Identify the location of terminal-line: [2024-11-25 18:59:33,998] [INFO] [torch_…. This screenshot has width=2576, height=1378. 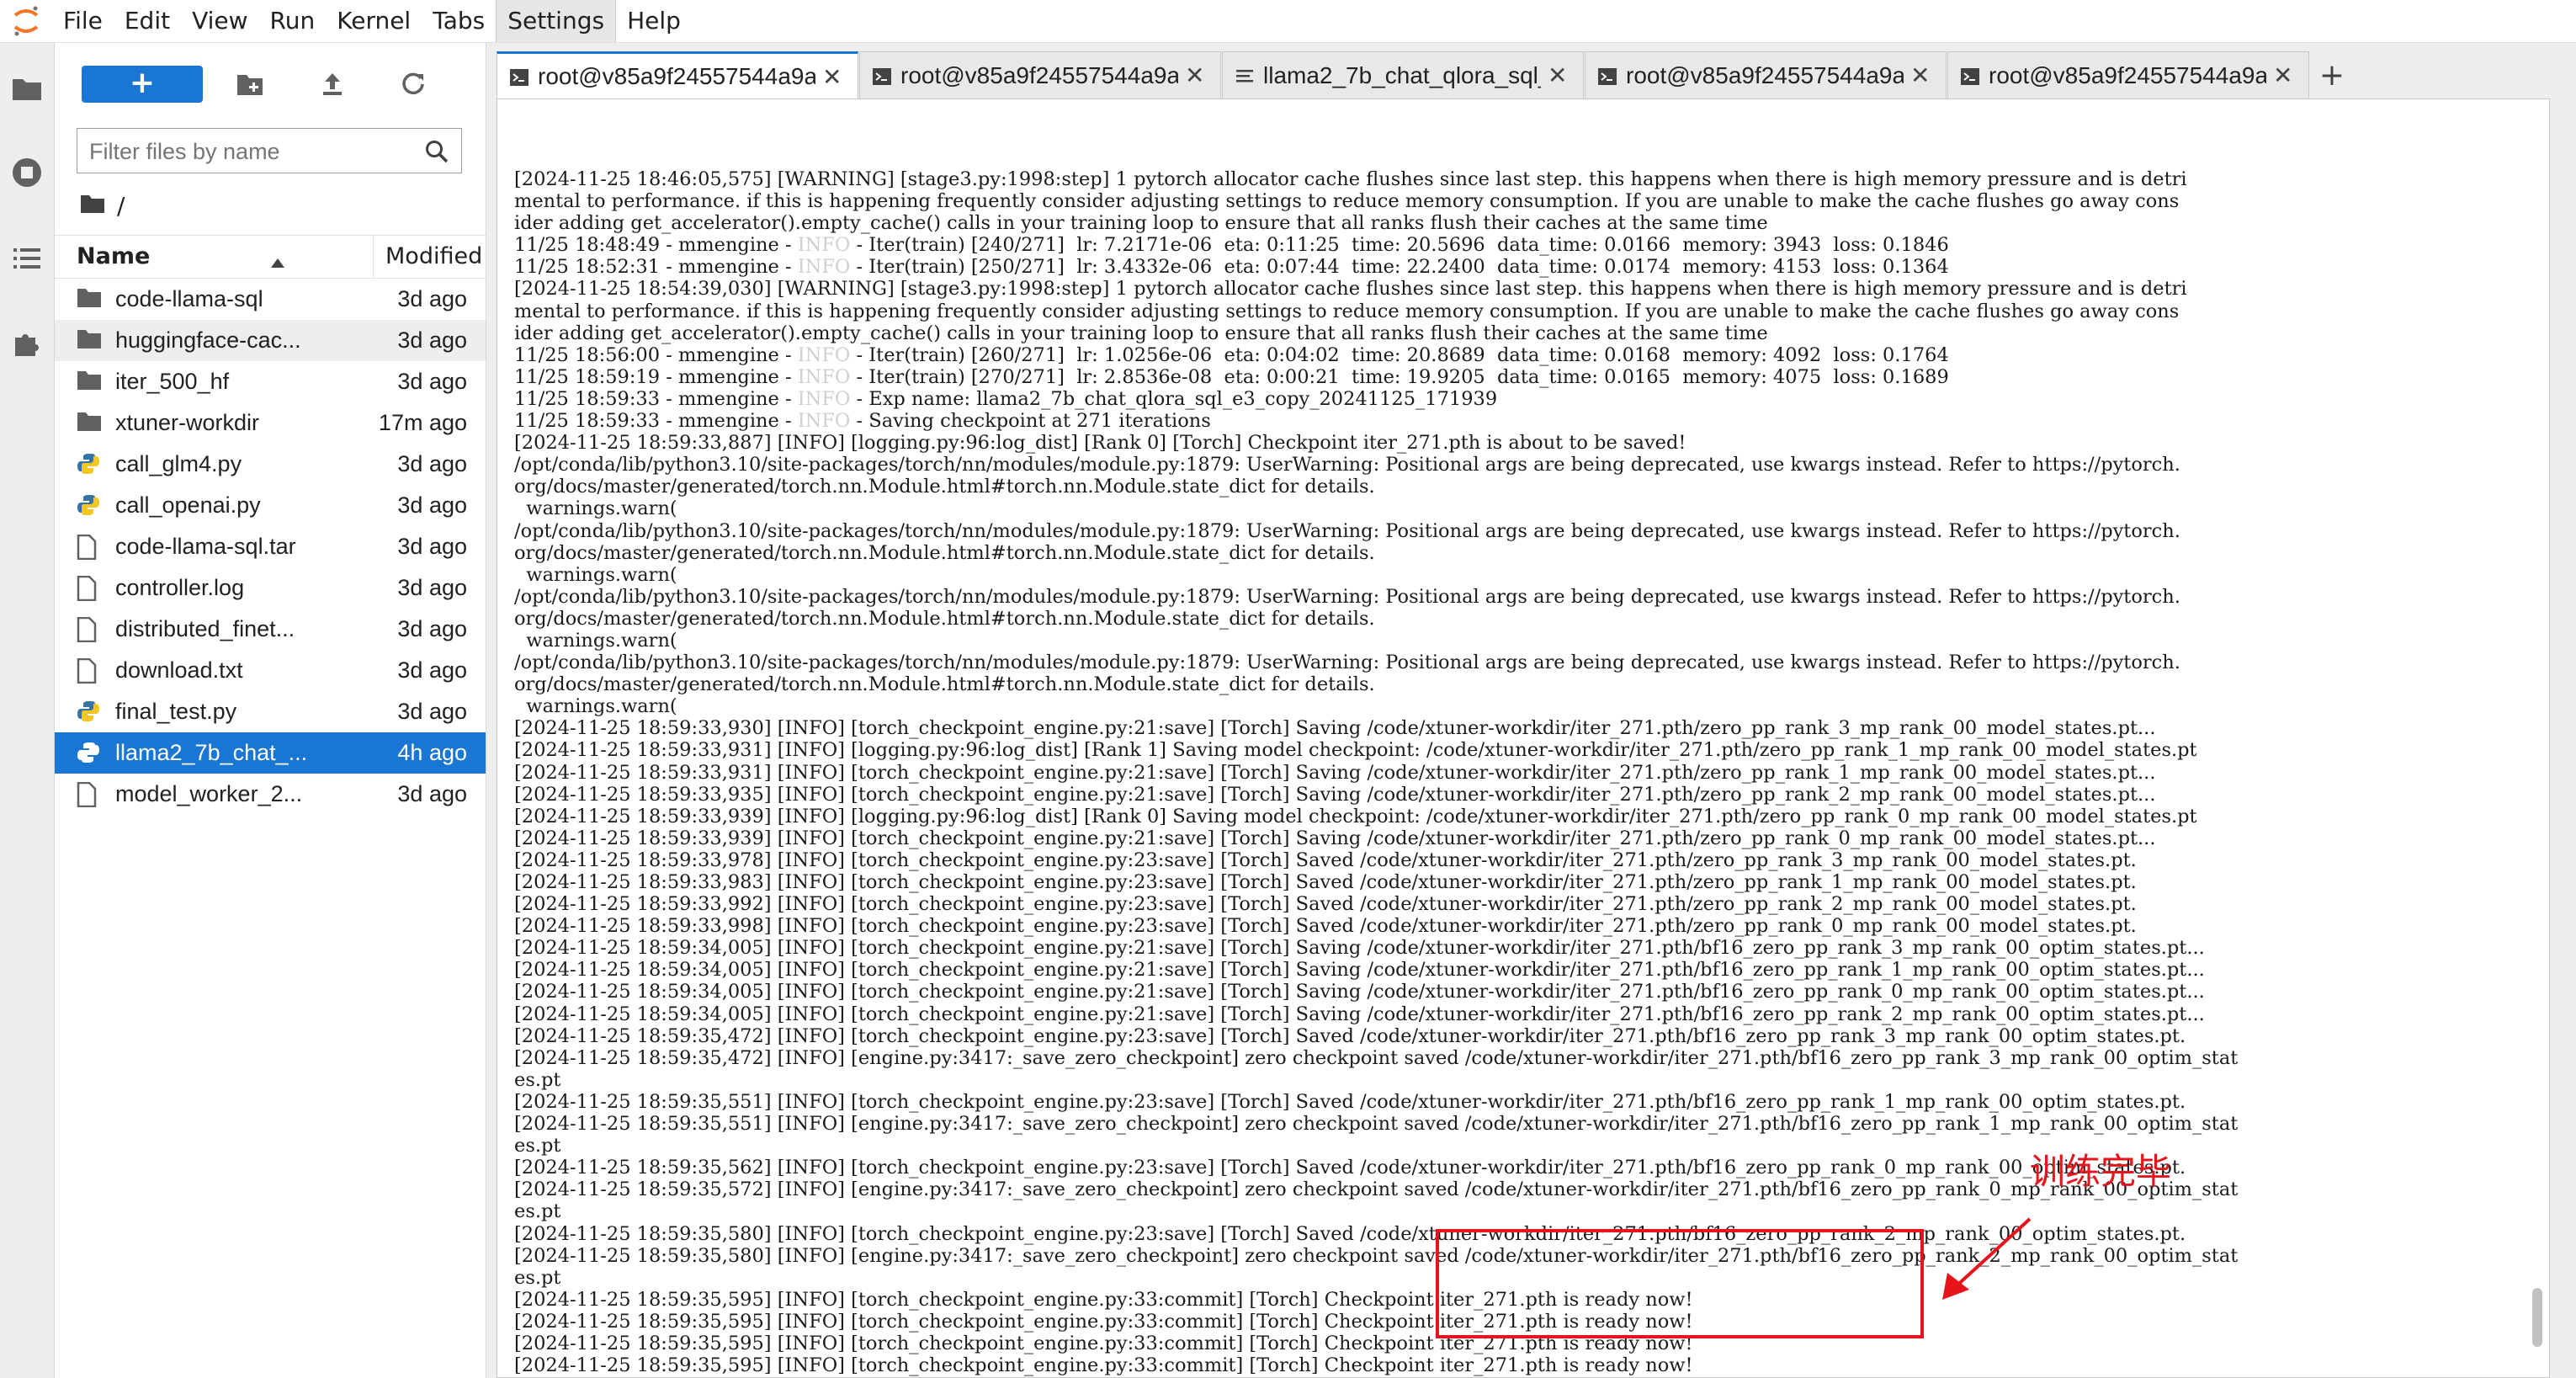
(1325, 926).